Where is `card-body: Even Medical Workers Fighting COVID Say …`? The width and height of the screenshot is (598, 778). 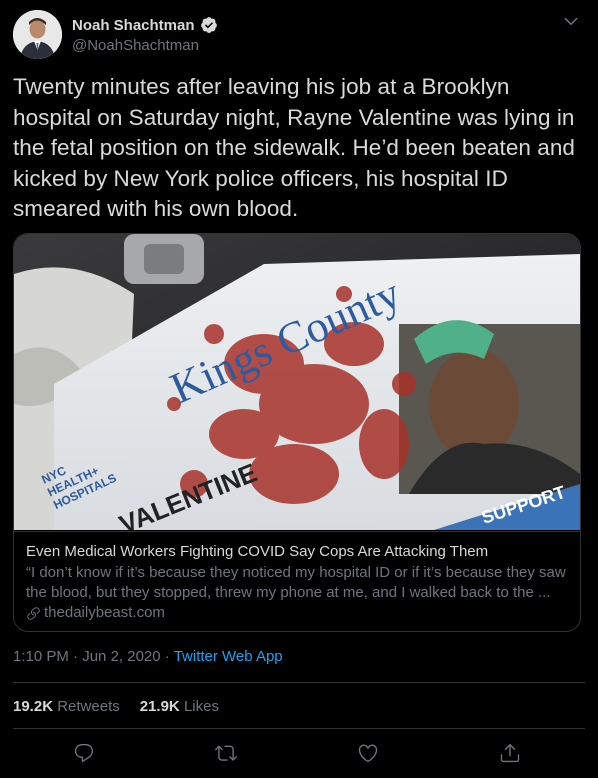 card-body: Even Medical Workers Fighting COVID Say … is located at coordinates (297, 581).